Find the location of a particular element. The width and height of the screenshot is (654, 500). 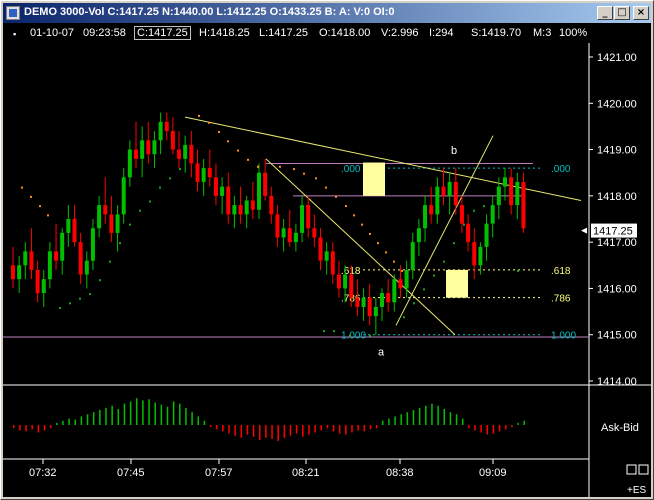

panel-icon-a is located at coordinates (631, 469).